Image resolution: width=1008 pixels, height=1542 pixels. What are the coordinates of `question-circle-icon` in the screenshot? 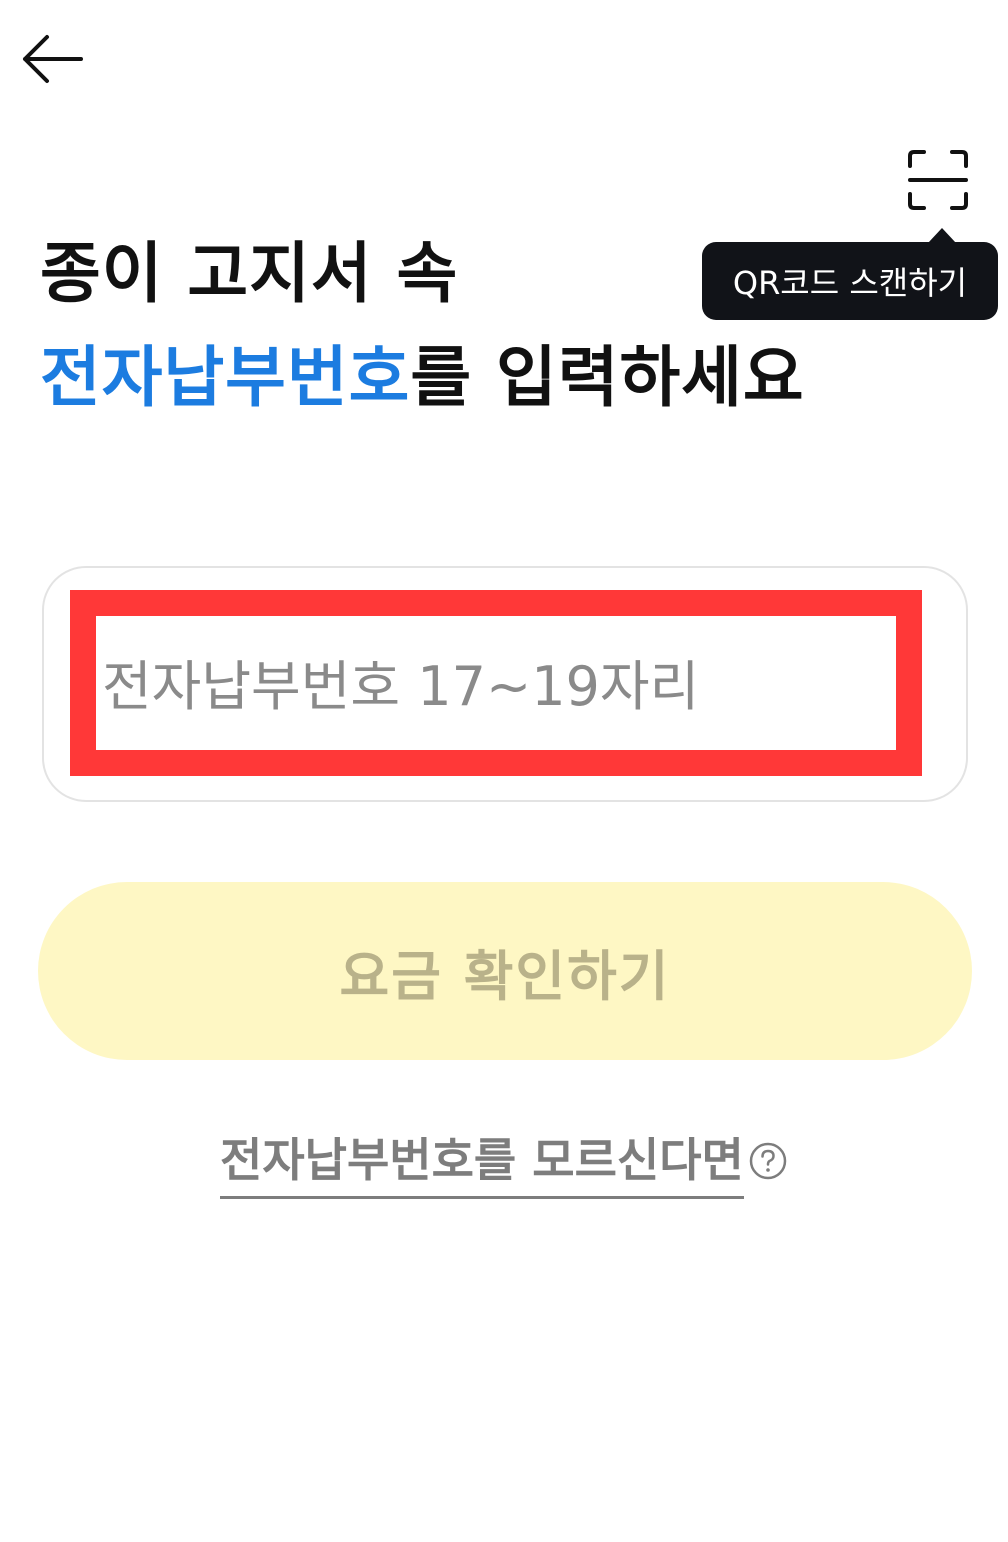 It's located at (768, 1161).